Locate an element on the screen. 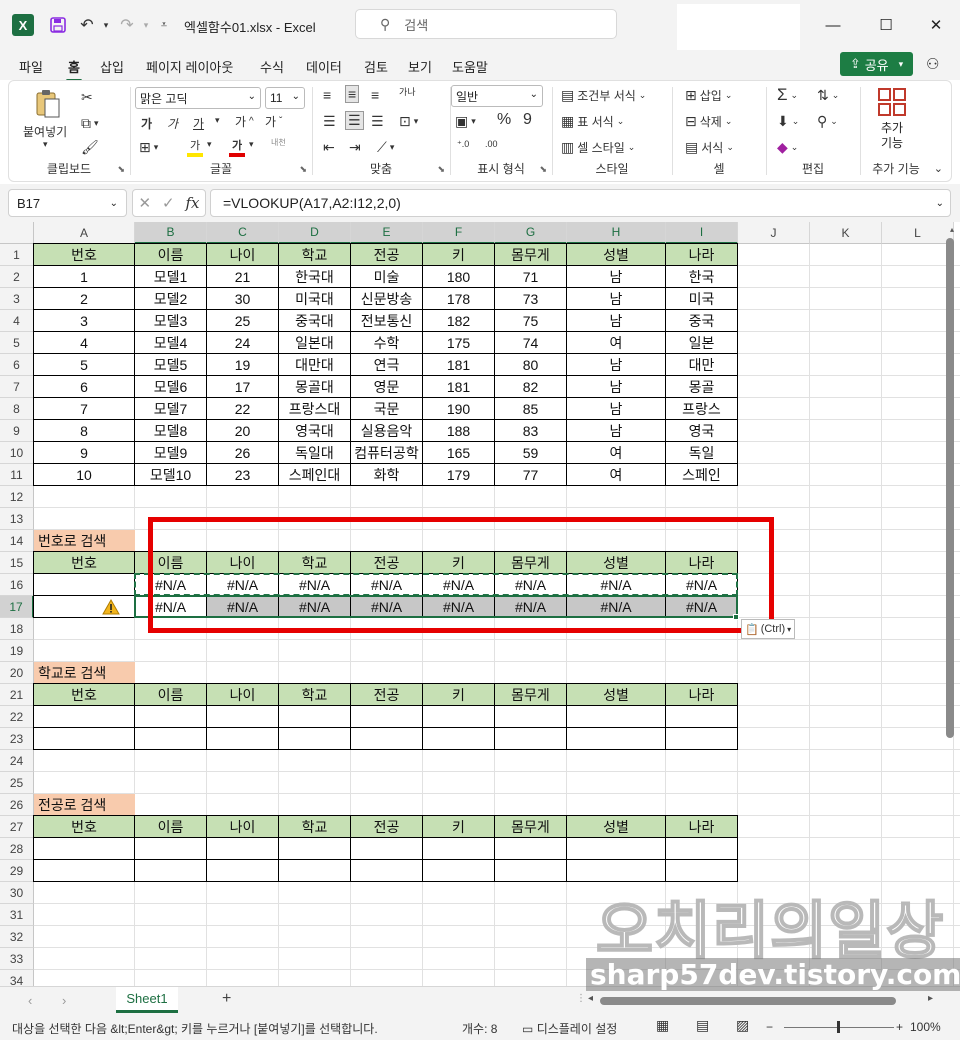 The image size is (960, 1040). sort-filter-icon: ⇅ ⌄ is located at coordinates (828, 95).